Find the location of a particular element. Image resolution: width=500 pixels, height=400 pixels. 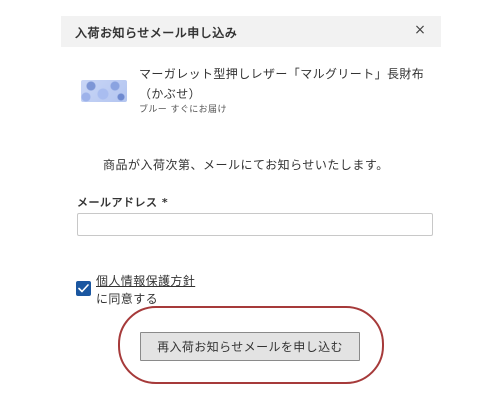

email-label: メールアドレス * is located at coordinates (123, 202).